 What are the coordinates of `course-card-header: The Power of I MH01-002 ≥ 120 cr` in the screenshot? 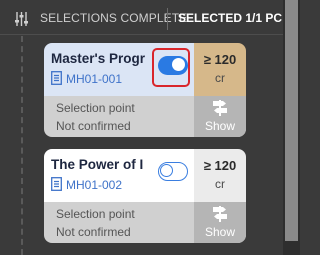 It's located at (145, 175).